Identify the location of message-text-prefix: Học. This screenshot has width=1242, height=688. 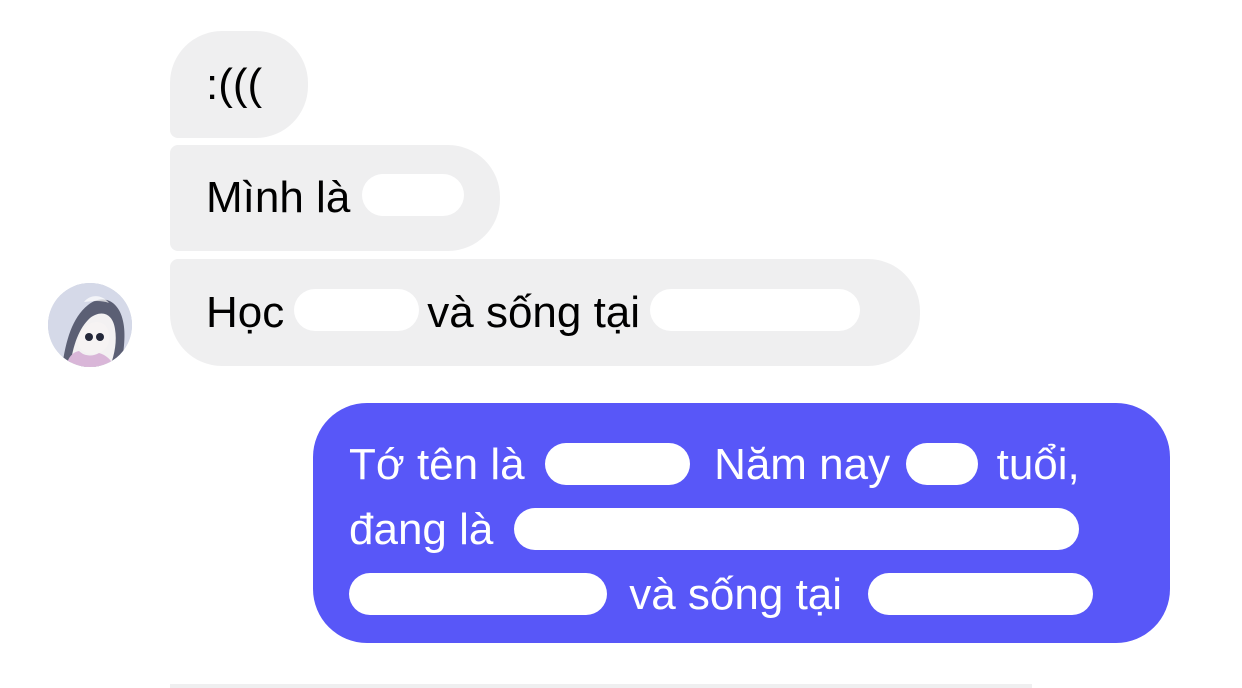
(245, 312).